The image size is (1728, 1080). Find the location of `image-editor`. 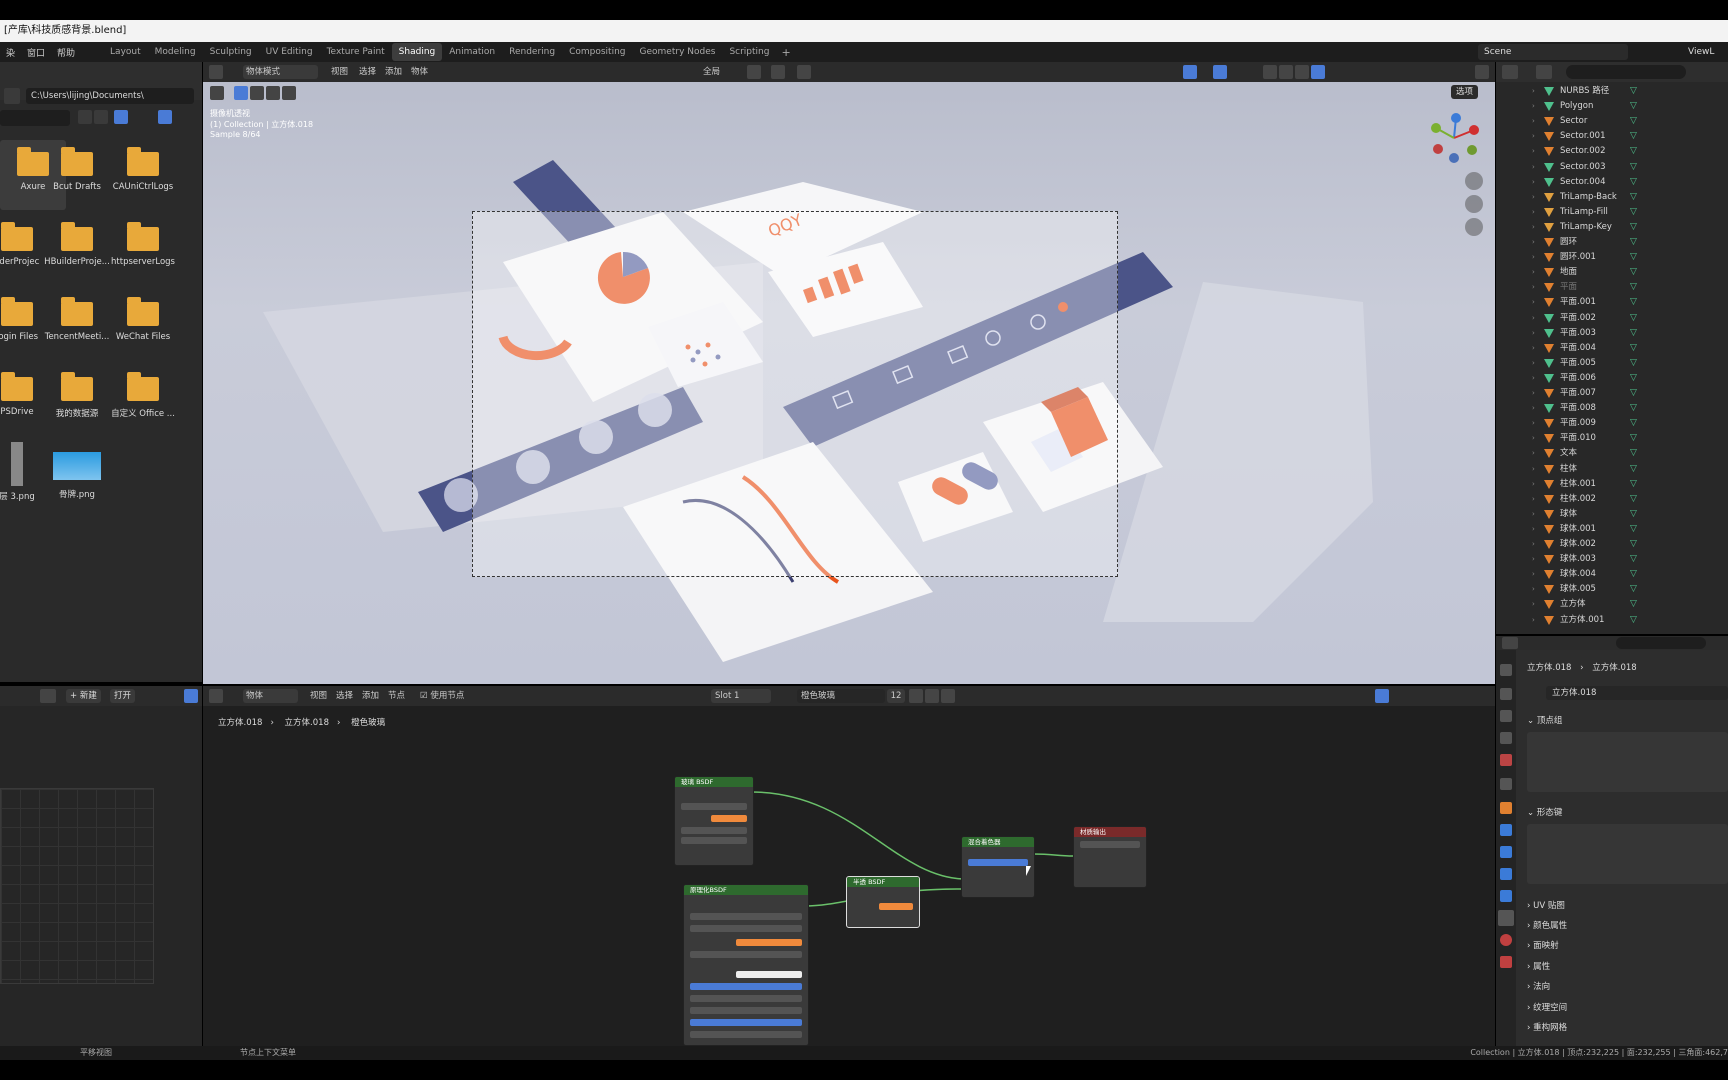

image-editor is located at coordinates (101, 866).